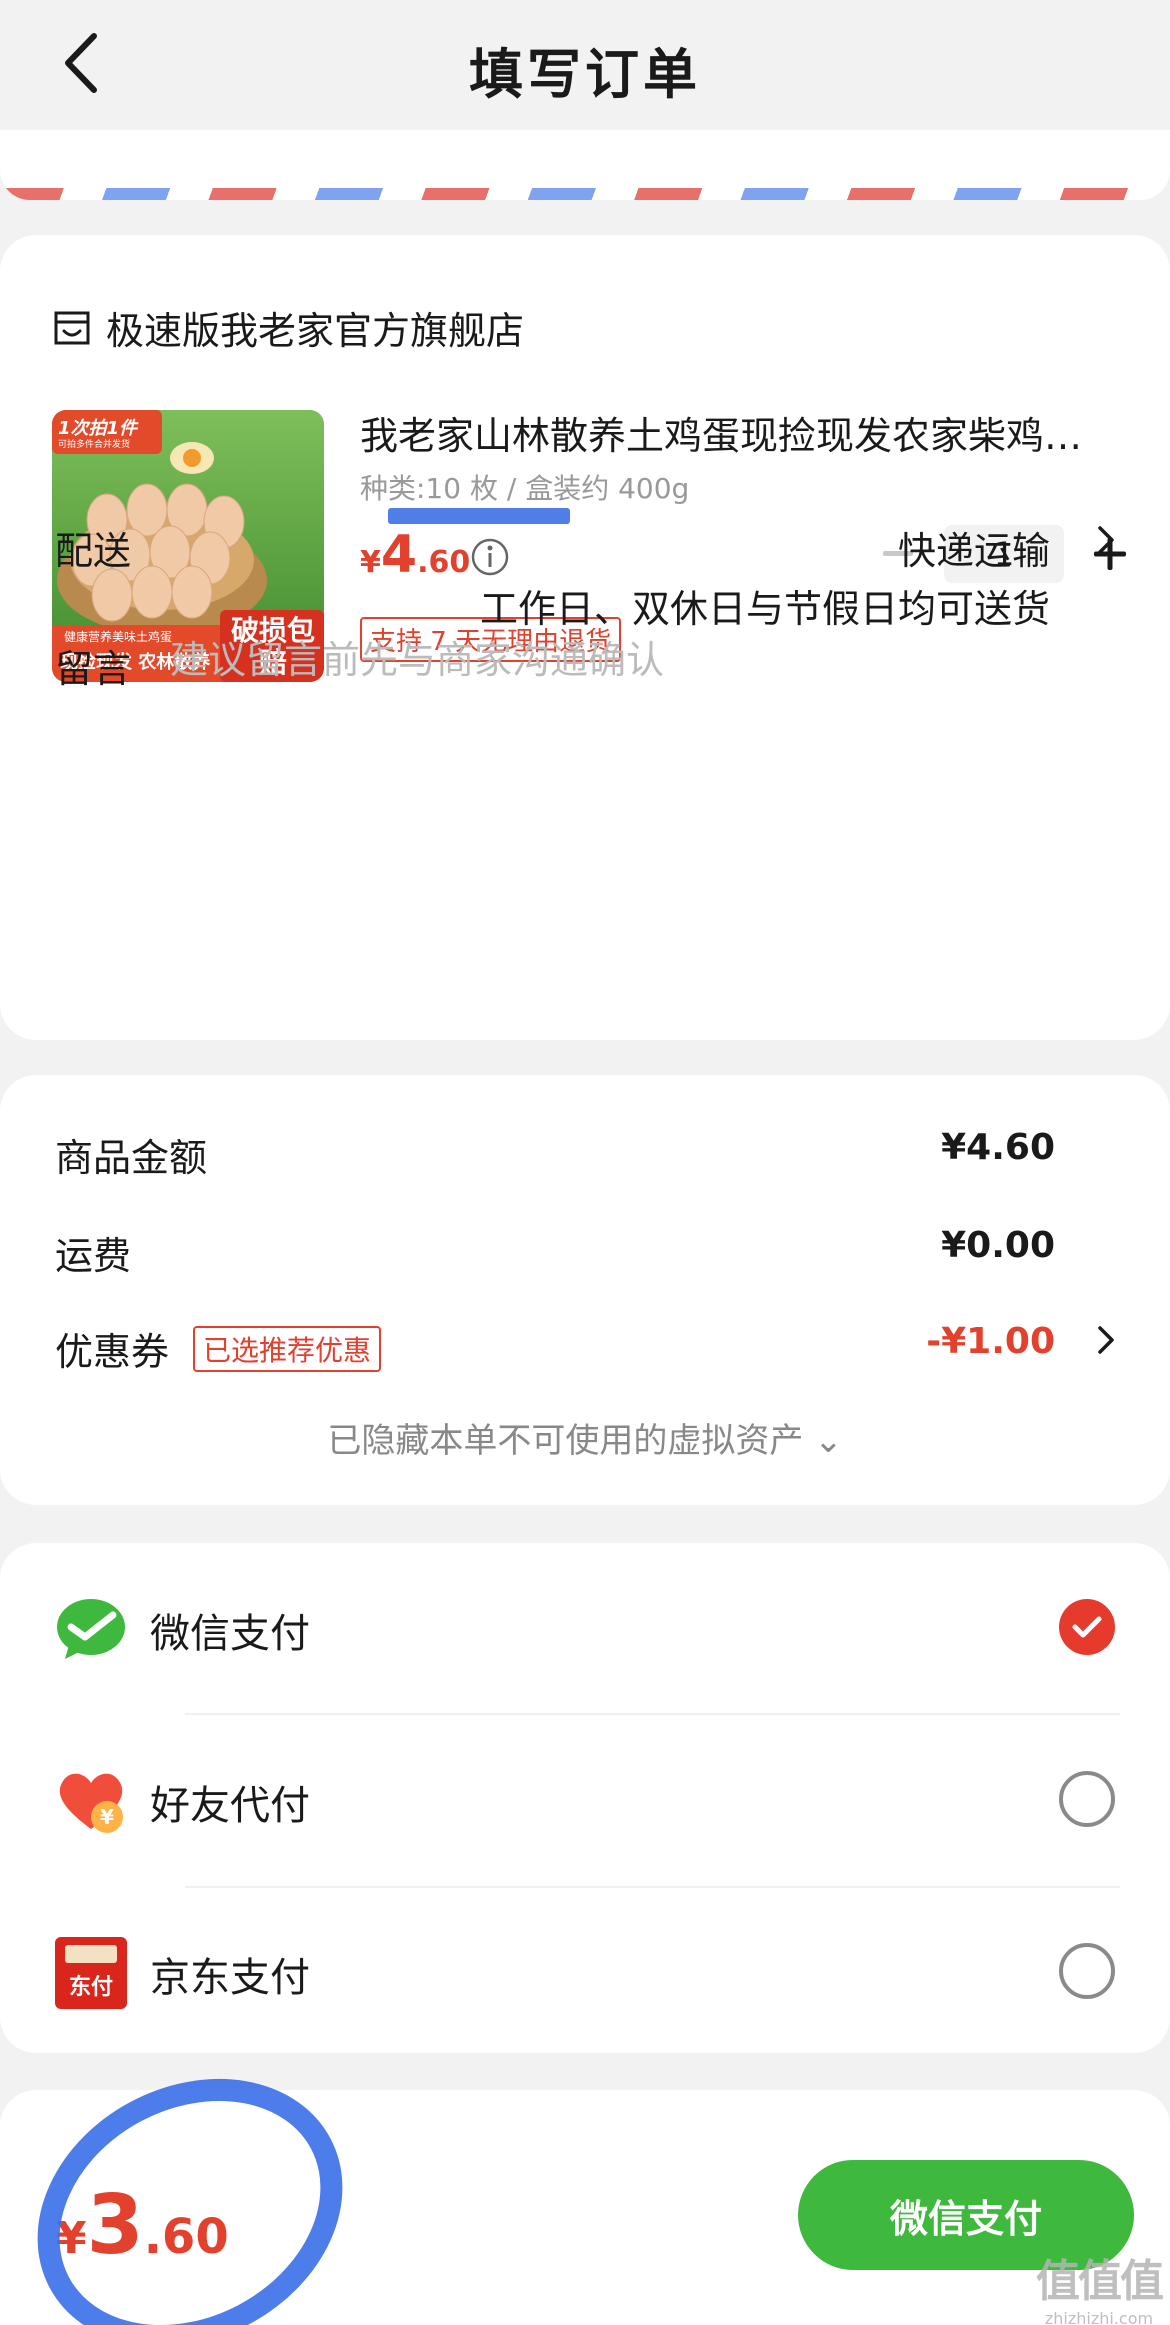  I want to click on payment-radio-selected, so click(1087, 1627).